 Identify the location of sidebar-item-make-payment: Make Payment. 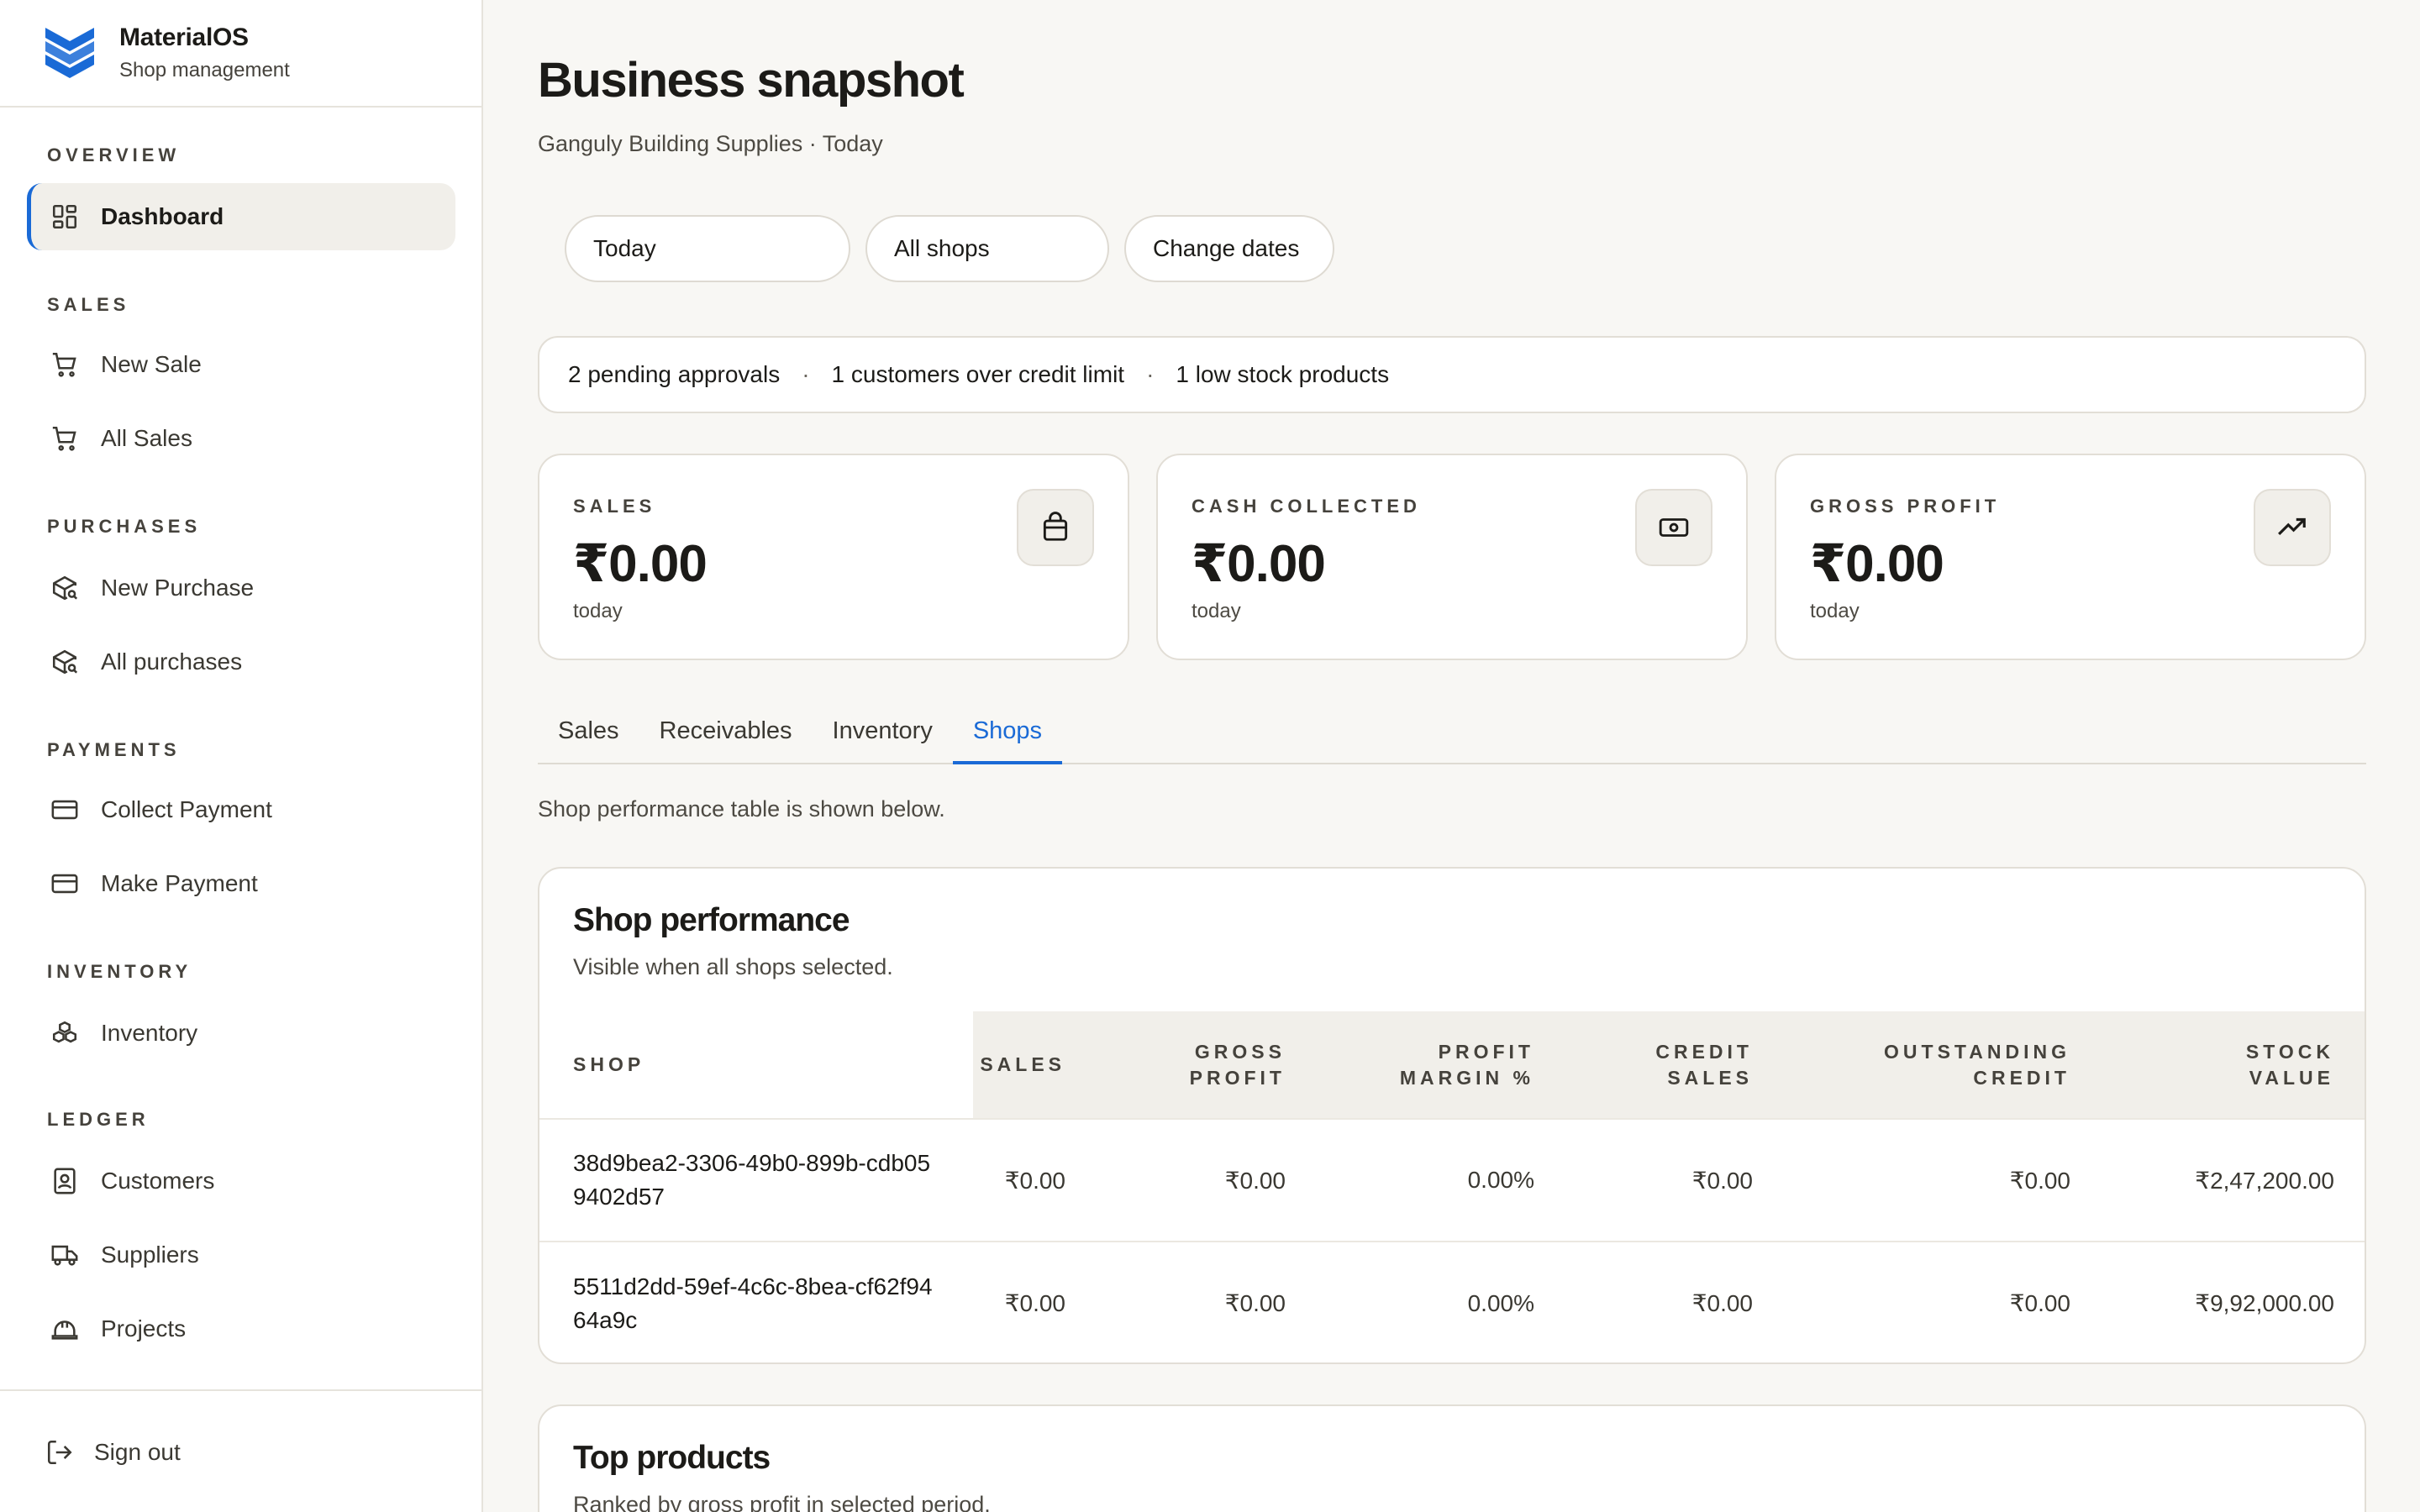
(241, 883).